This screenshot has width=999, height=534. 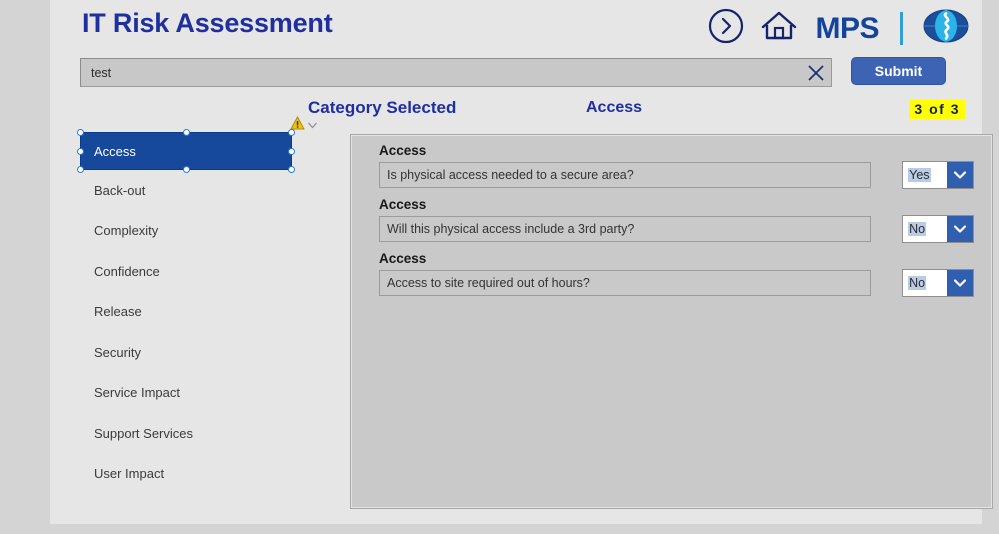 What do you see at coordinates (516, 26) in the screenshot?
I see `app-header: IT Risk Assessment MPS` at bounding box center [516, 26].